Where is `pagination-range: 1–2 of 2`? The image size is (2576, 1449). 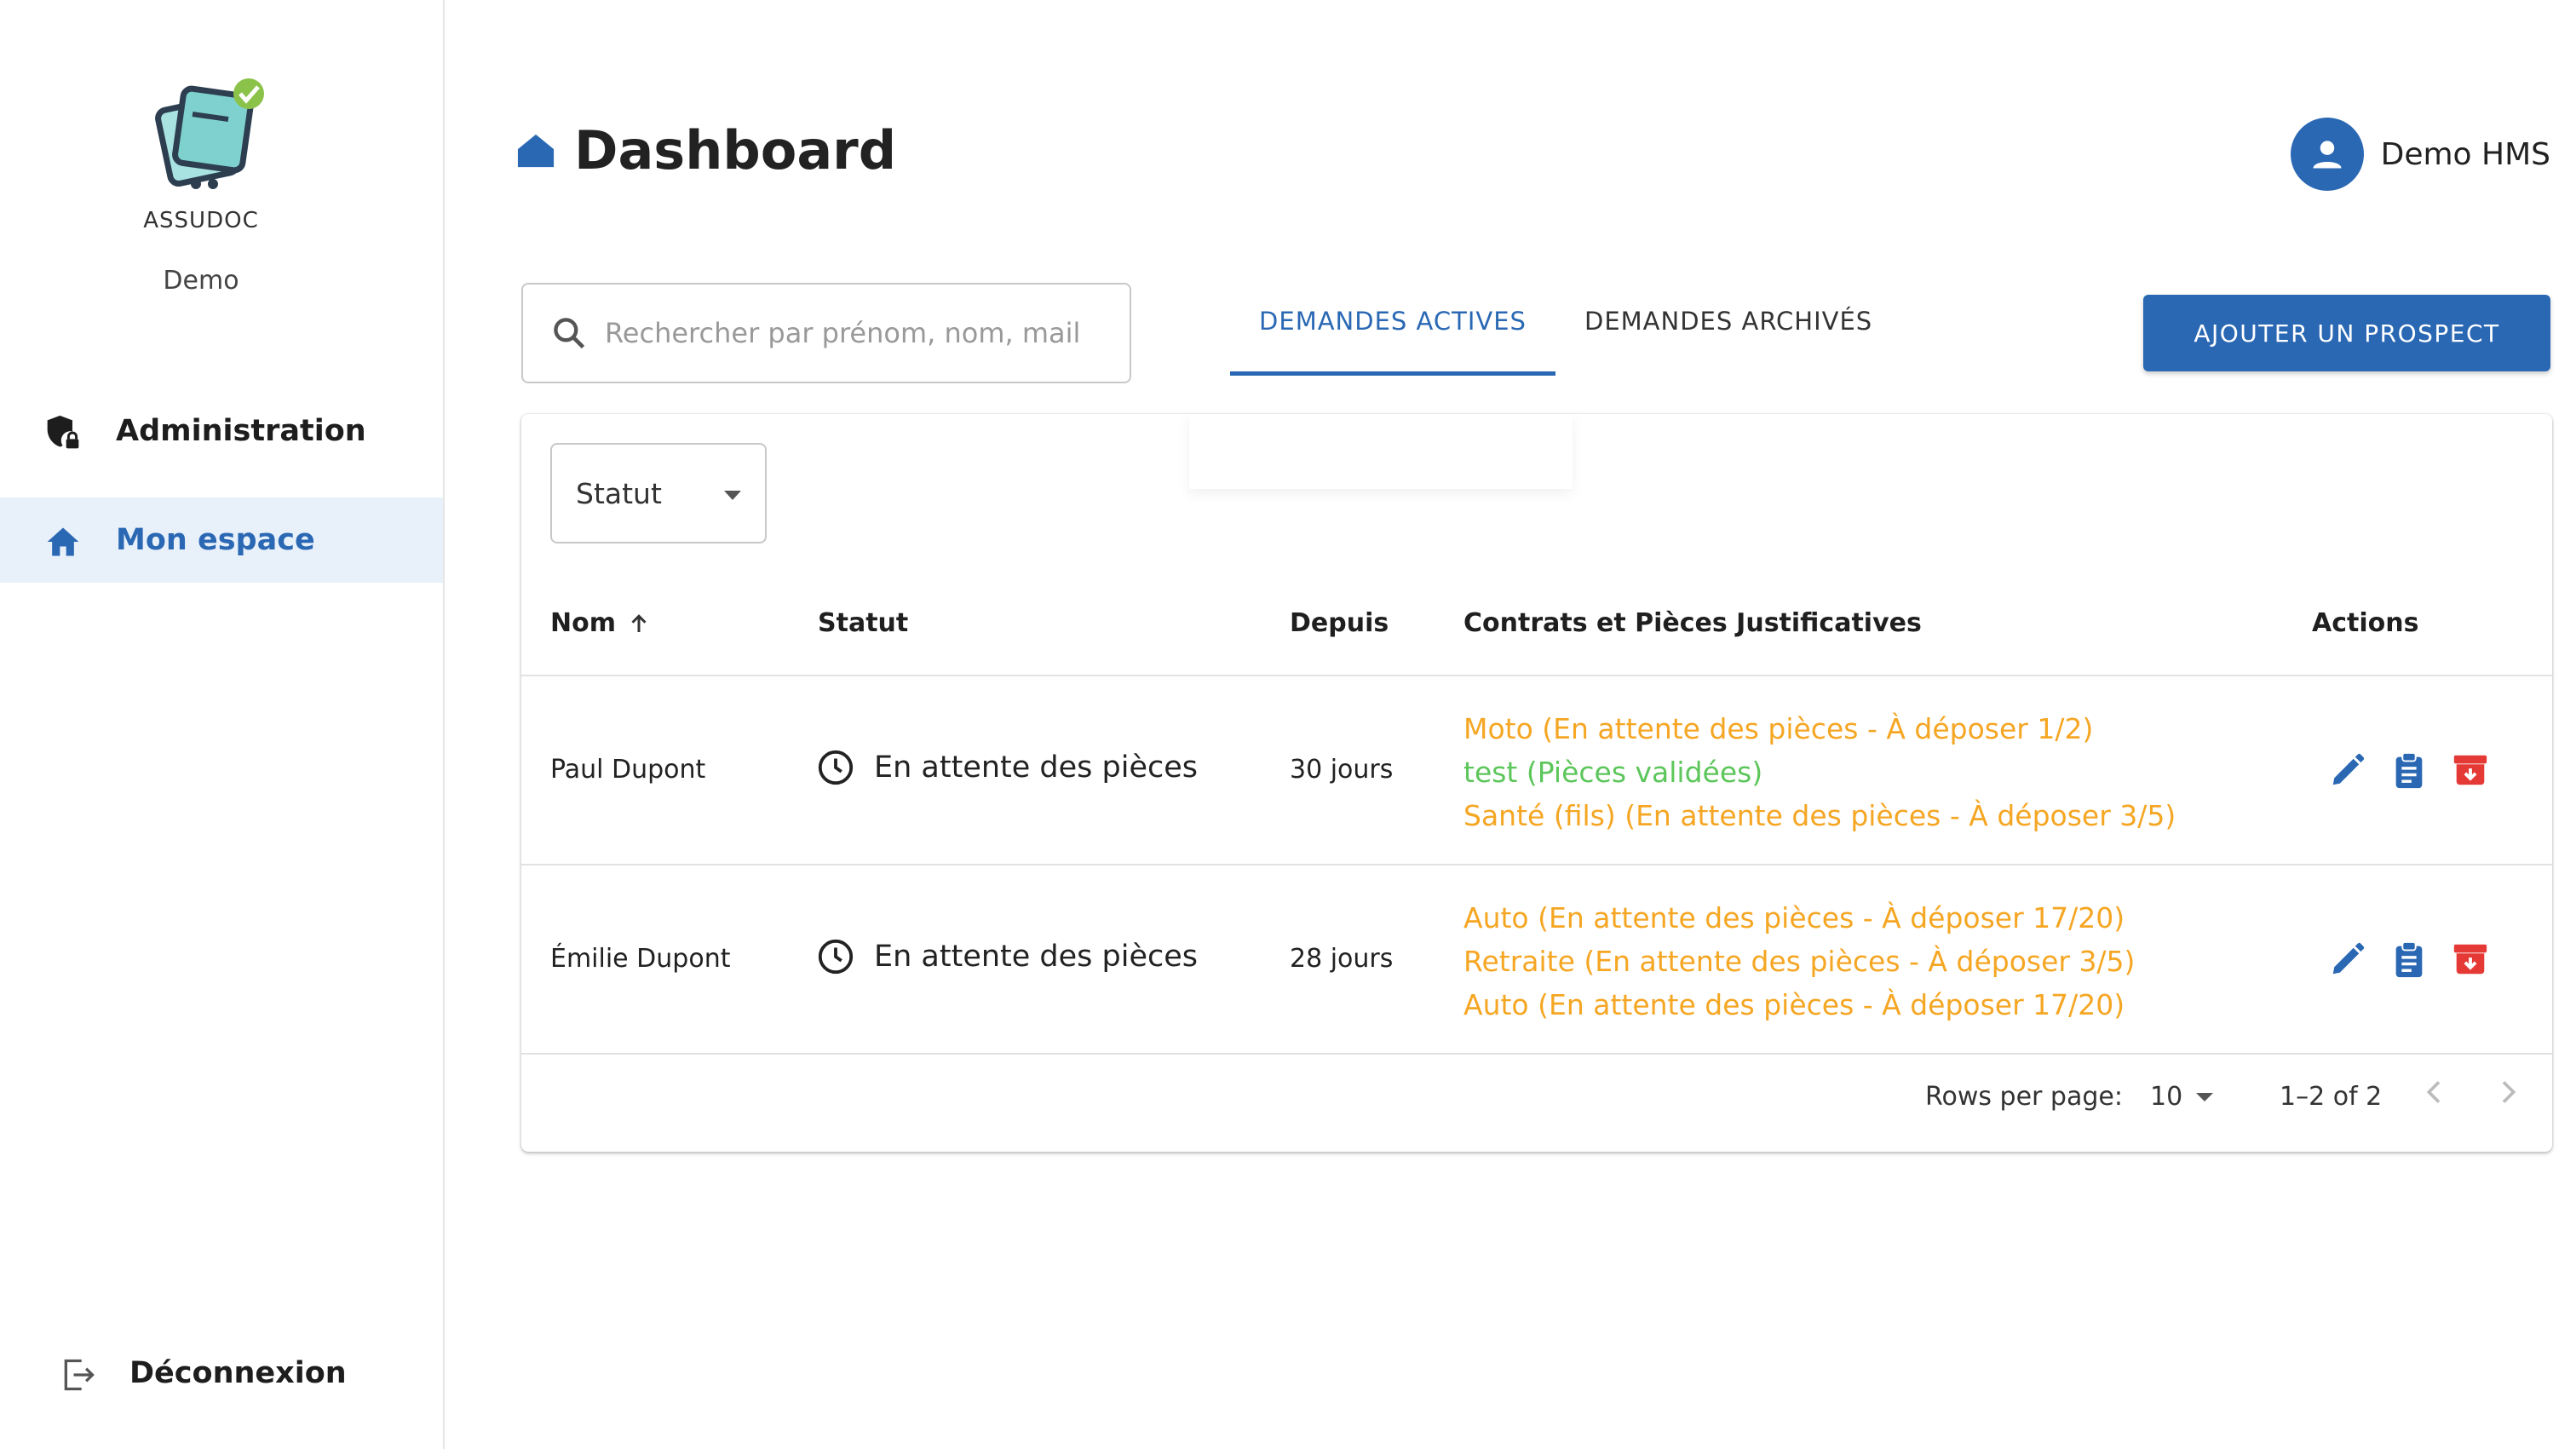
pagination-range: 1–2 of 2 is located at coordinates (2332, 1097).